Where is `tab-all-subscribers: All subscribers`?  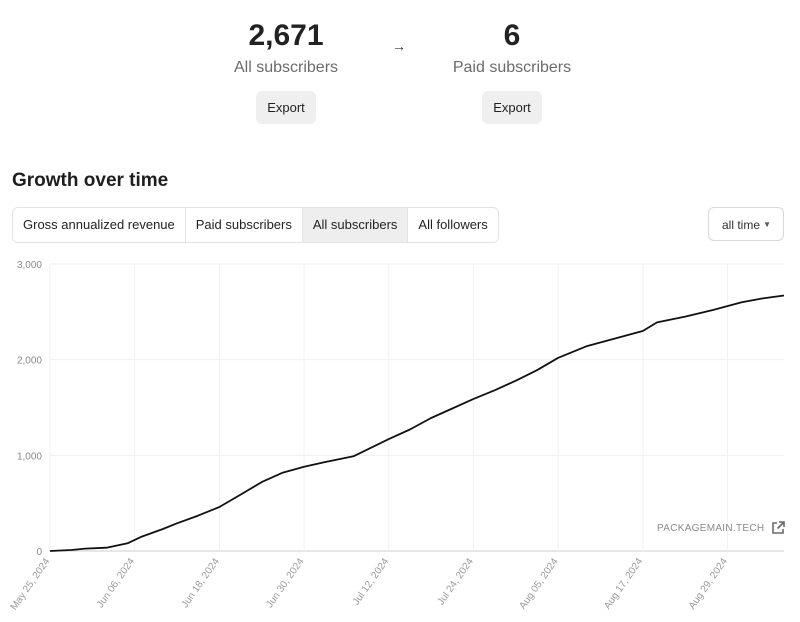
tab-all-subscribers: All subscribers is located at coordinates (355, 225).